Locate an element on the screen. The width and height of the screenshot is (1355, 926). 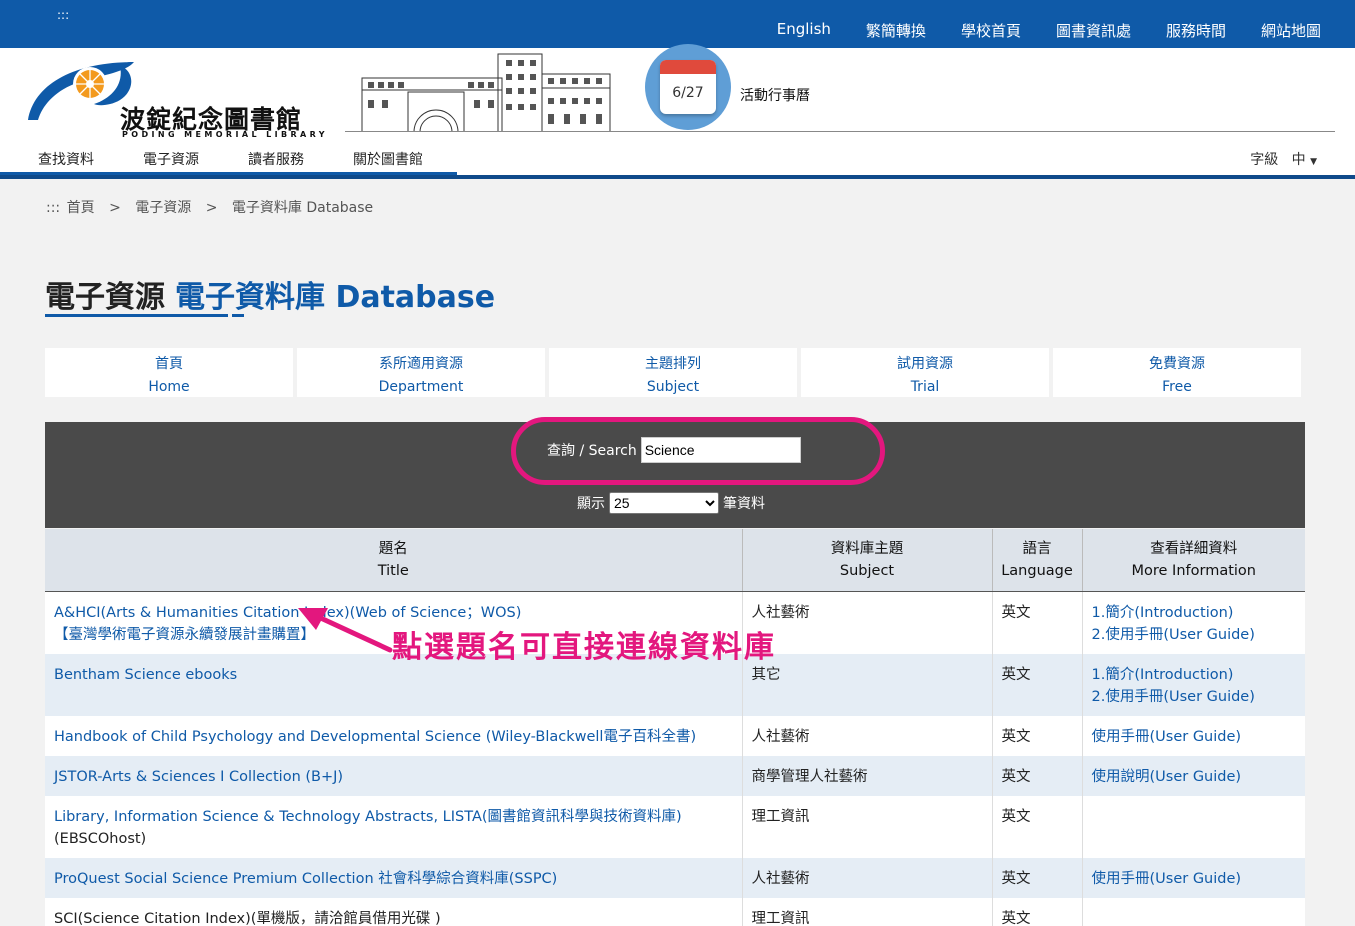
font-size-control: 字級 中 ▼ is located at coordinates (1283, 159).